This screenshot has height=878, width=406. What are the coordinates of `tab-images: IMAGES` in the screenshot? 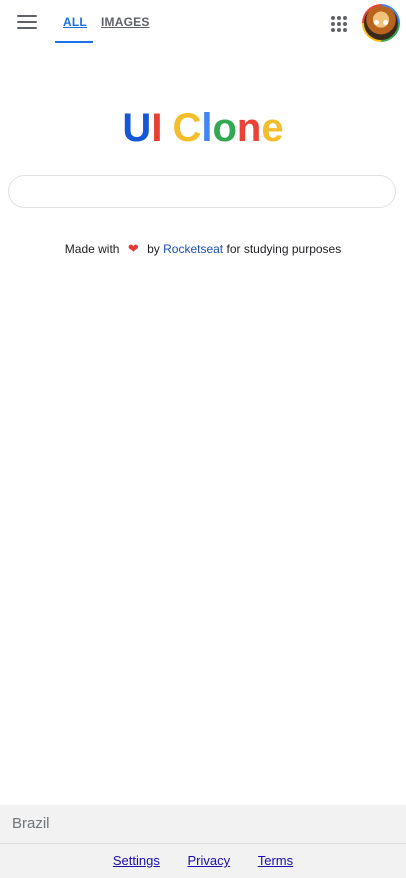 It's located at (125, 22).